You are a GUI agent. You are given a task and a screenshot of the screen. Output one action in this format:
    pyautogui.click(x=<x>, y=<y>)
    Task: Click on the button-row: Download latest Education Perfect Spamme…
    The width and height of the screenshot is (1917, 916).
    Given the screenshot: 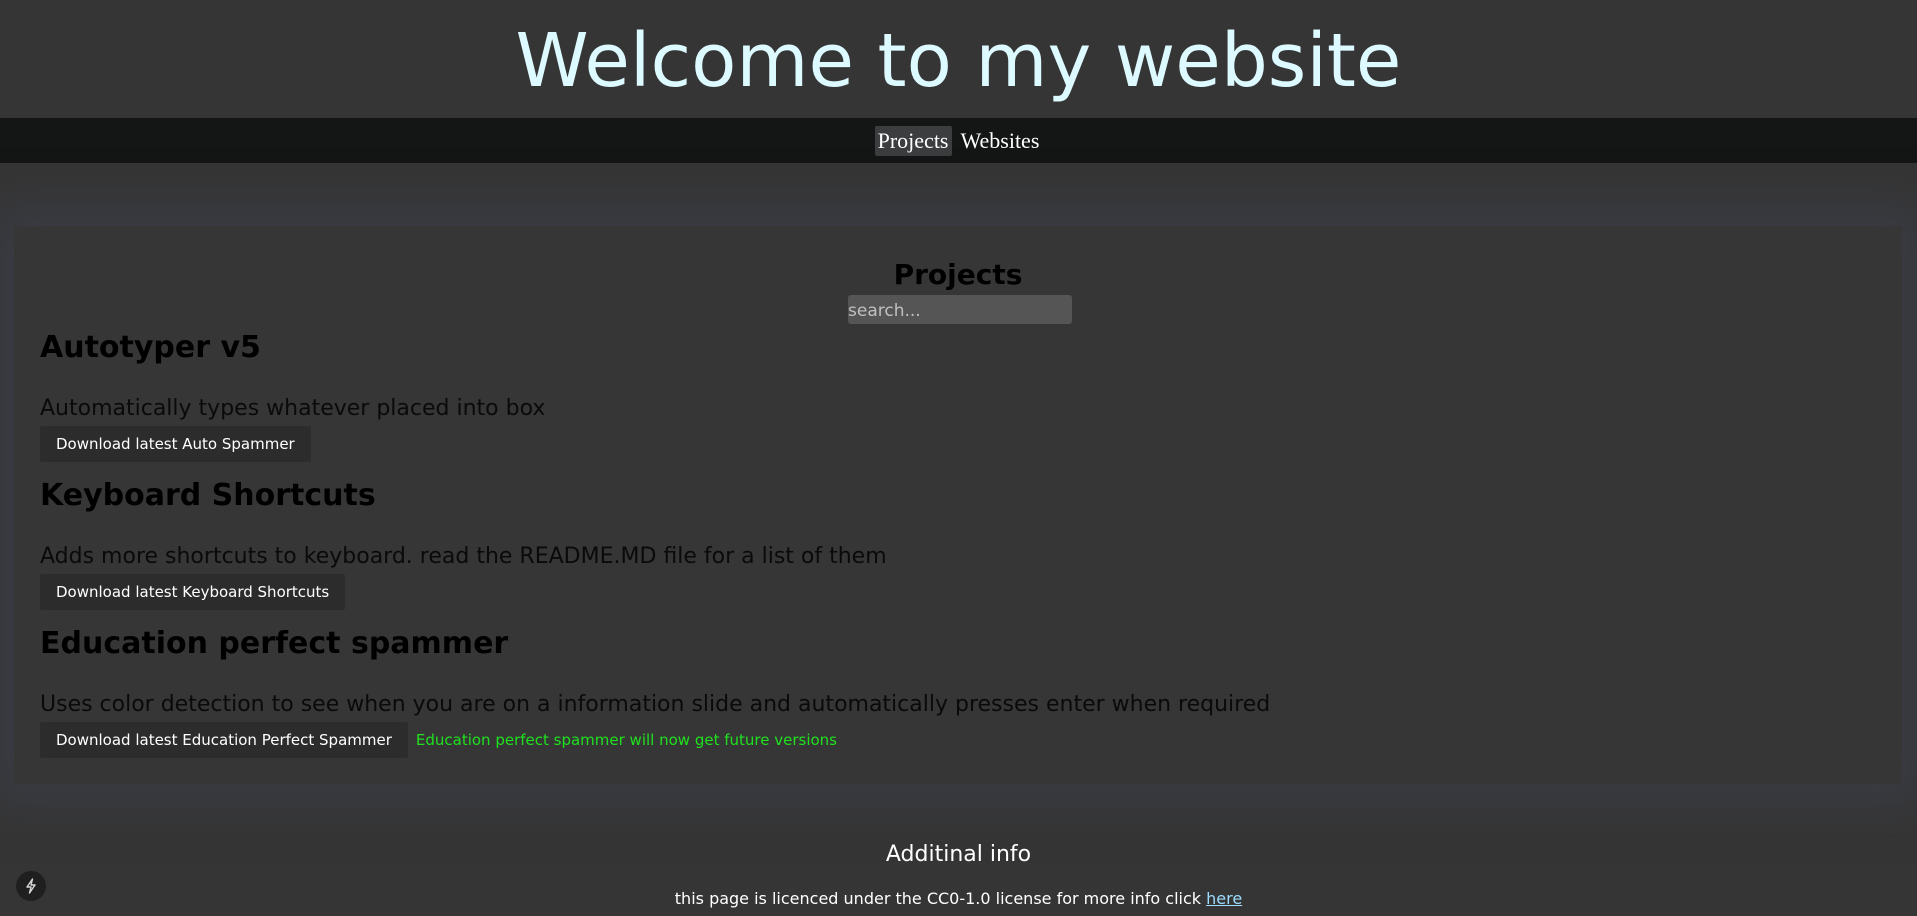 What is the action you would take?
    pyautogui.click(x=655, y=740)
    